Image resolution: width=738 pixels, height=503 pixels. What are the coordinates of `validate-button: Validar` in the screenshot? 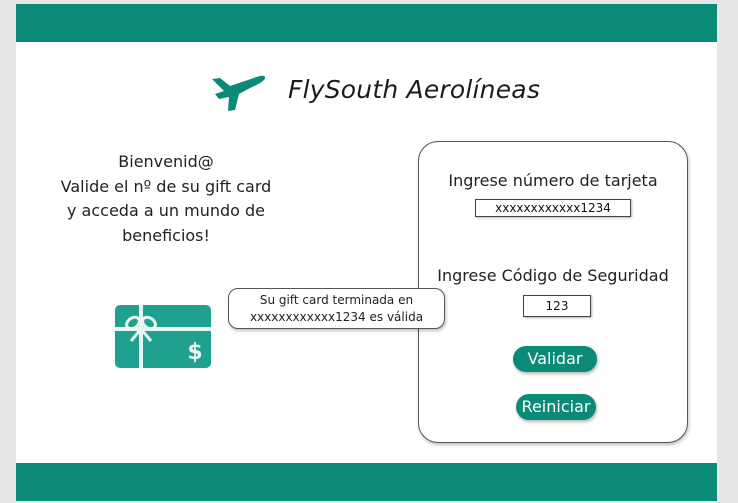 It's located at (555, 359).